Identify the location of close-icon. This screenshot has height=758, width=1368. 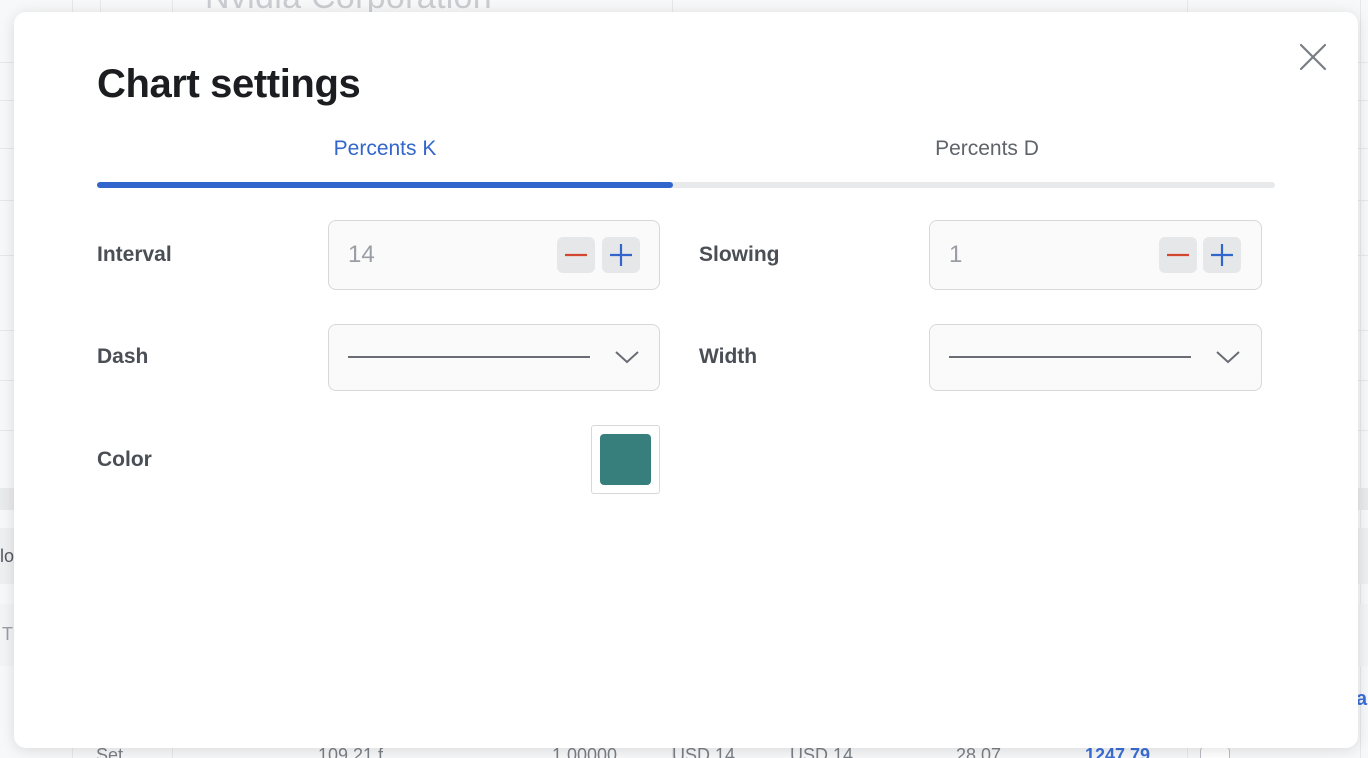
(1313, 57).